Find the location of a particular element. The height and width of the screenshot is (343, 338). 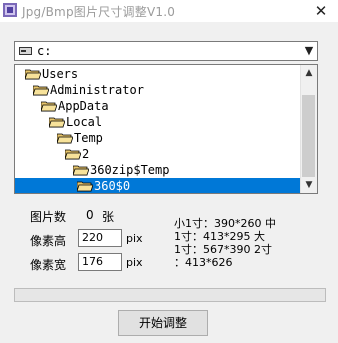

scroll-down-icon: ▼ is located at coordinates (309, 185).